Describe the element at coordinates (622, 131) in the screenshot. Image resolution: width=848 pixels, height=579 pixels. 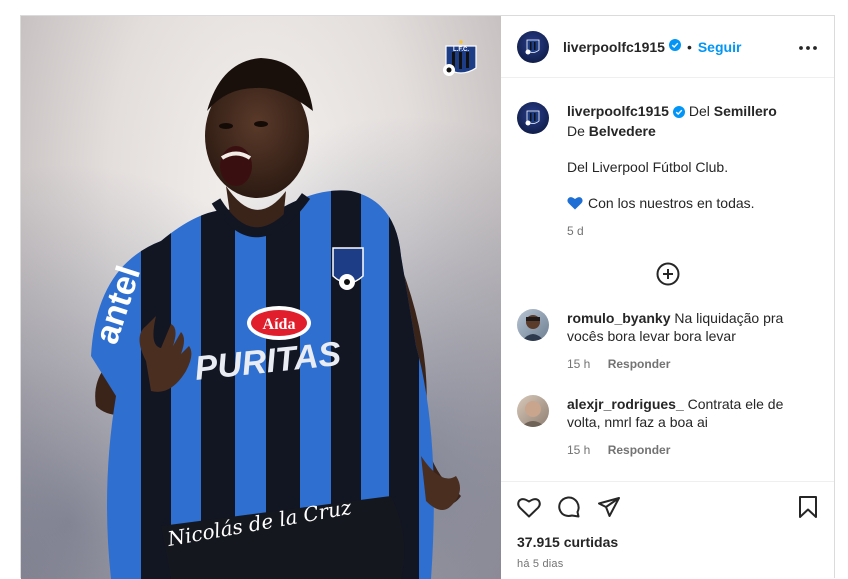
I see `caption-text-2b: Belvedere` at that location.